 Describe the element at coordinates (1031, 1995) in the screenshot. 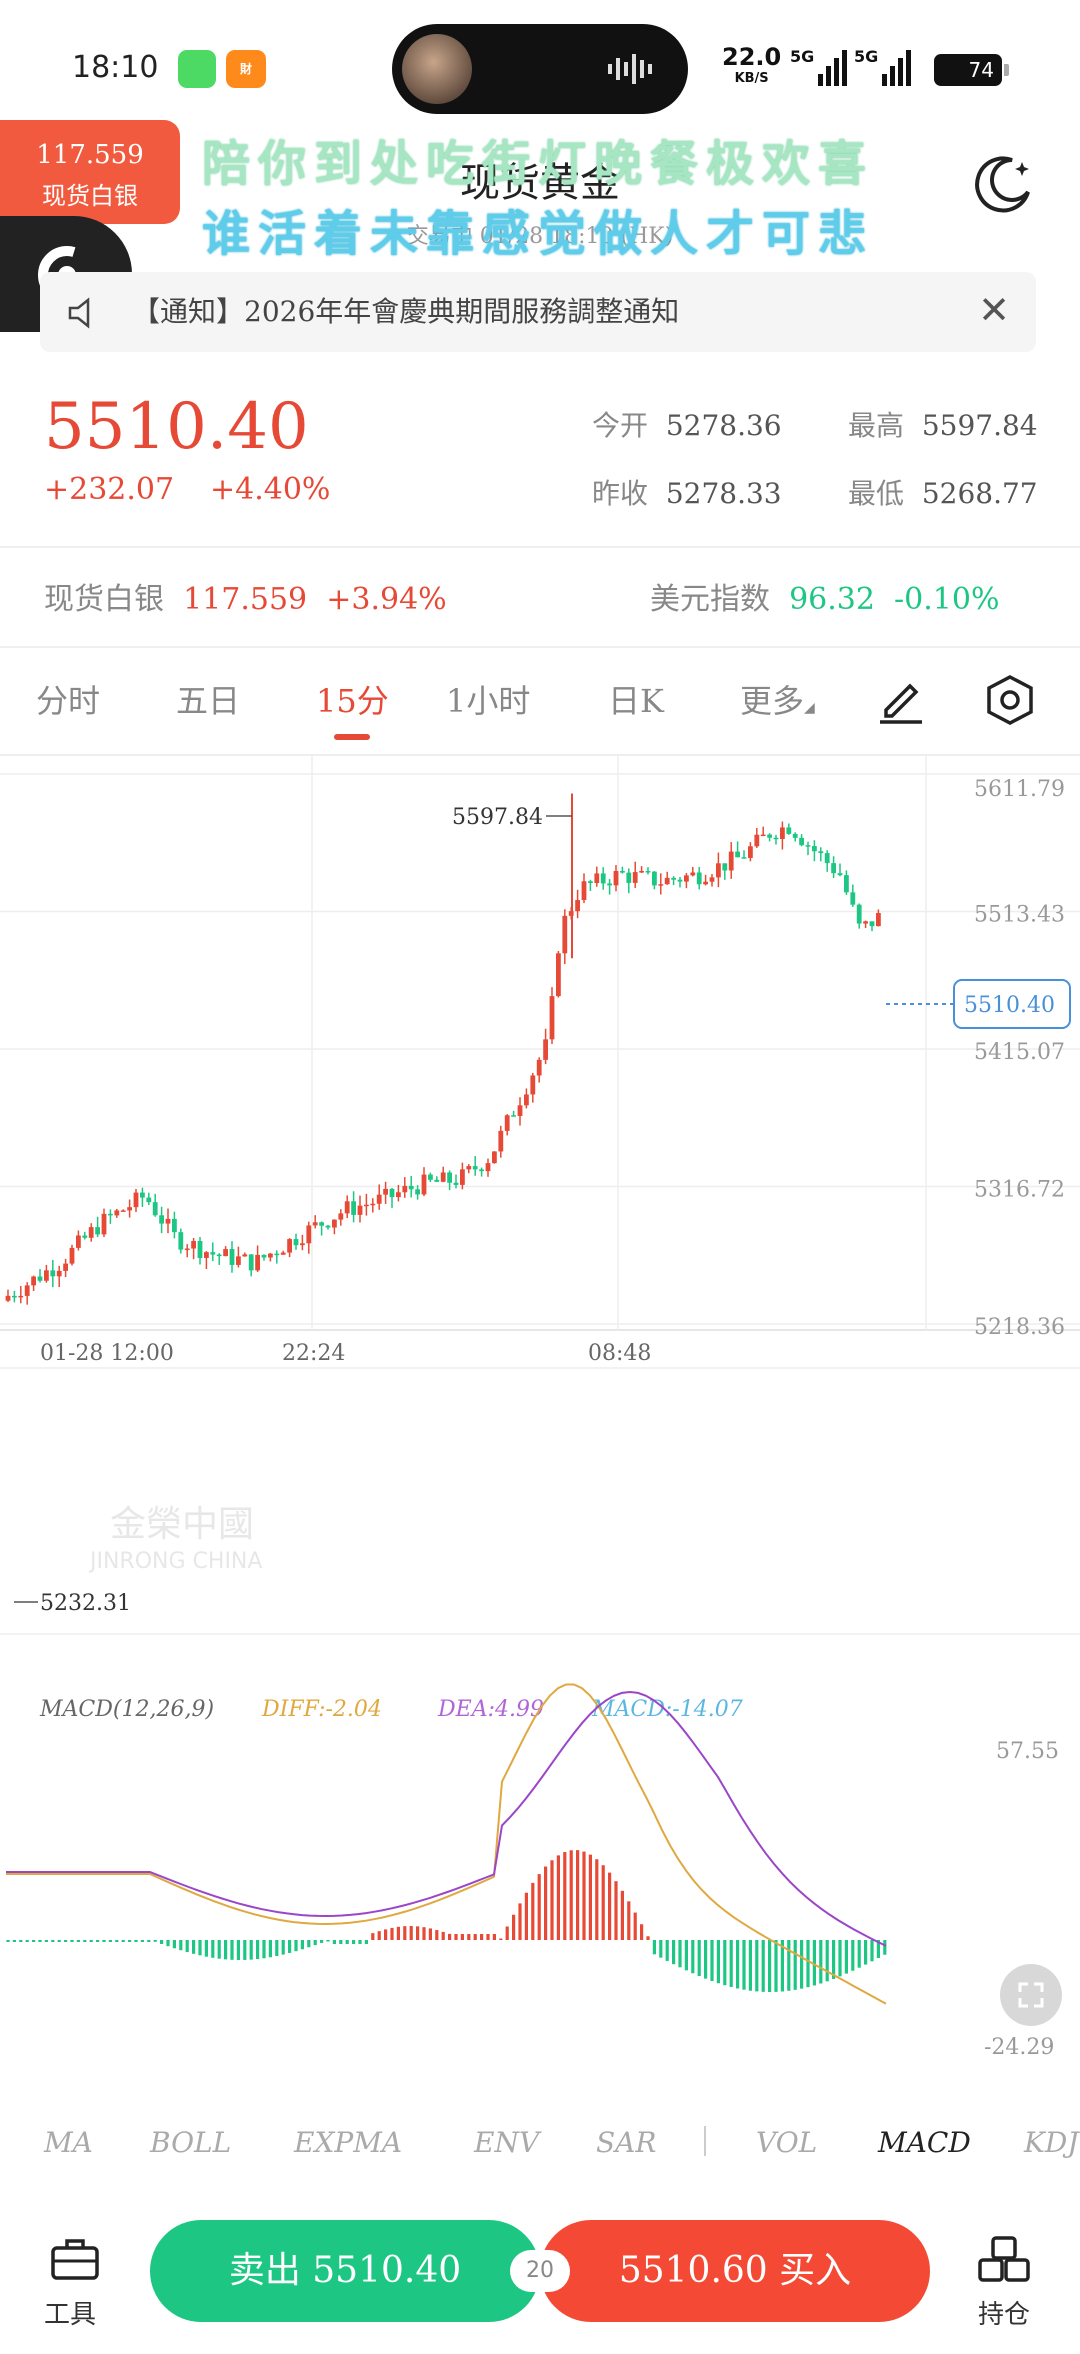

I see `fullscreen-button` at that location.